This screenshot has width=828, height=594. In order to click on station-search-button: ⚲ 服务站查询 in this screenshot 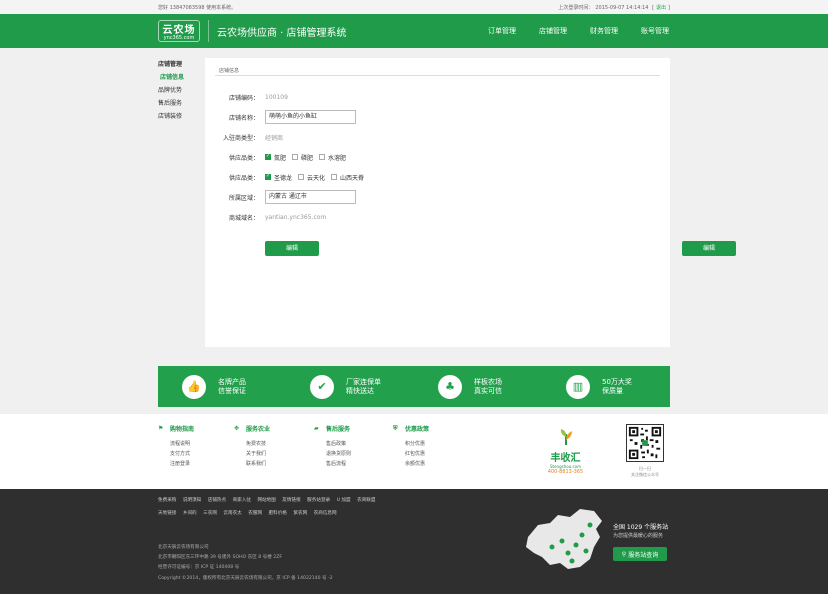, I will do `click(640, 554)`.